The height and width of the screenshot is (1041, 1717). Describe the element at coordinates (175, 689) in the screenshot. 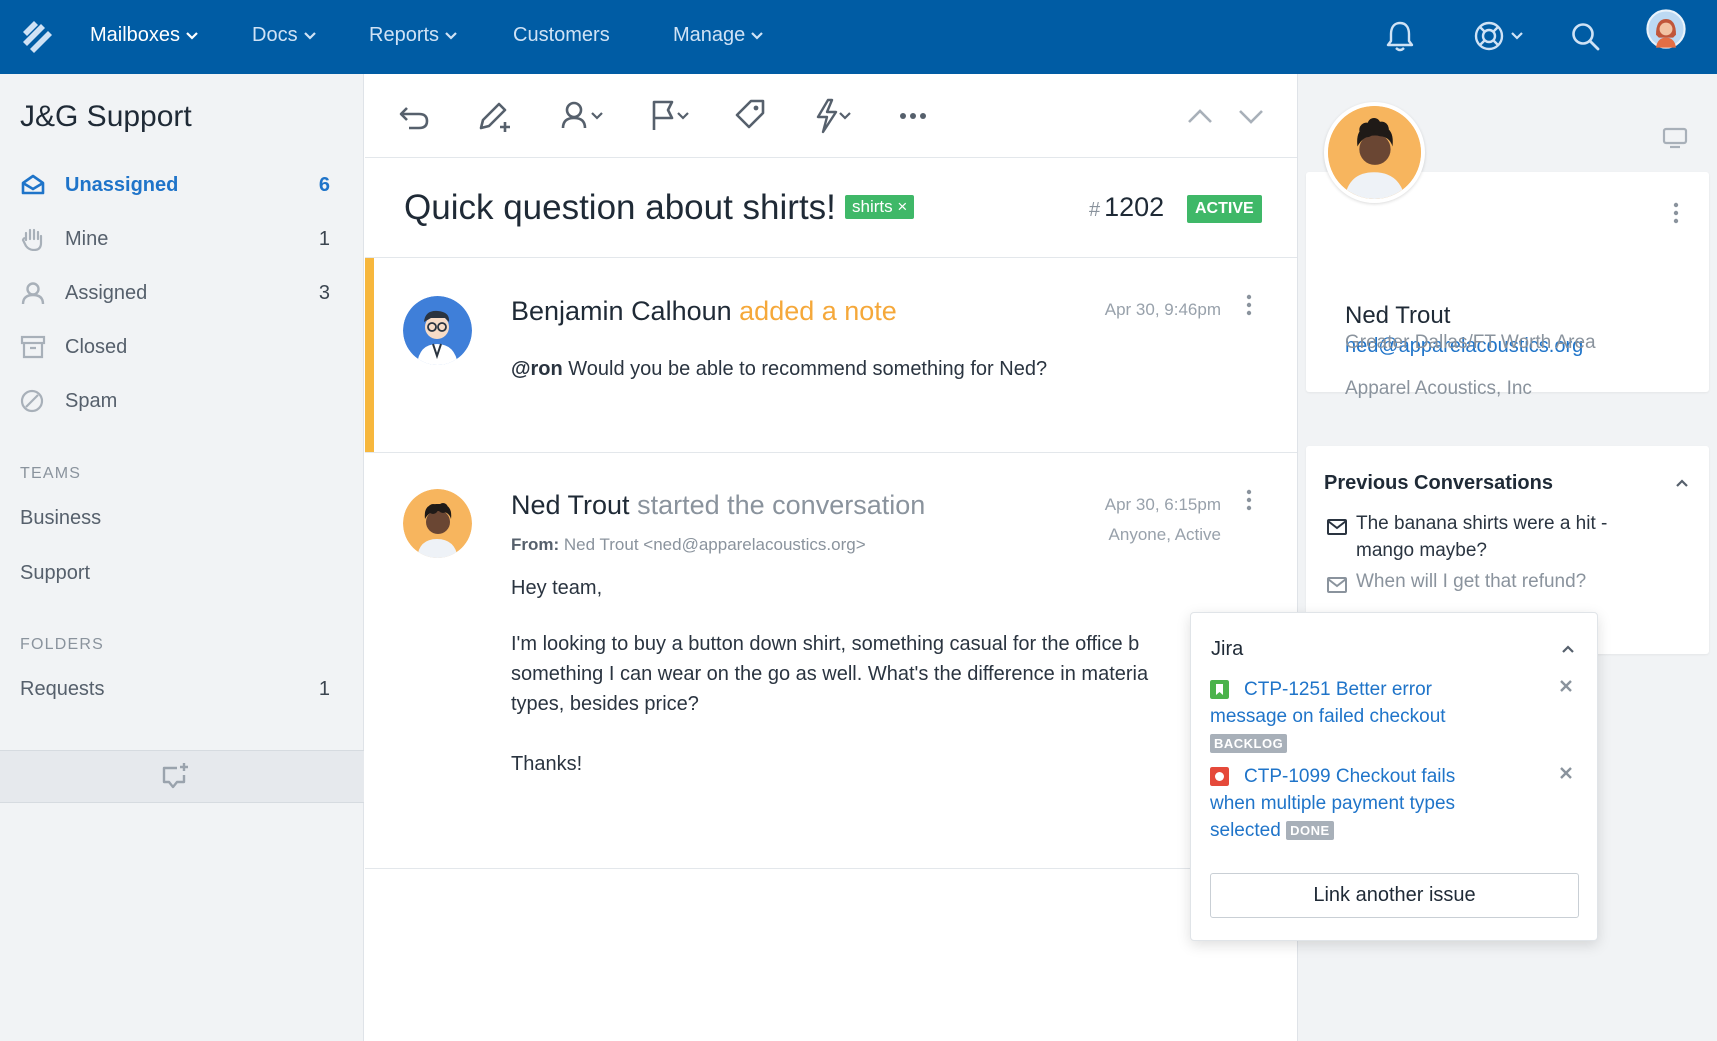

I see `folder-requests: Requests 1` at that location.